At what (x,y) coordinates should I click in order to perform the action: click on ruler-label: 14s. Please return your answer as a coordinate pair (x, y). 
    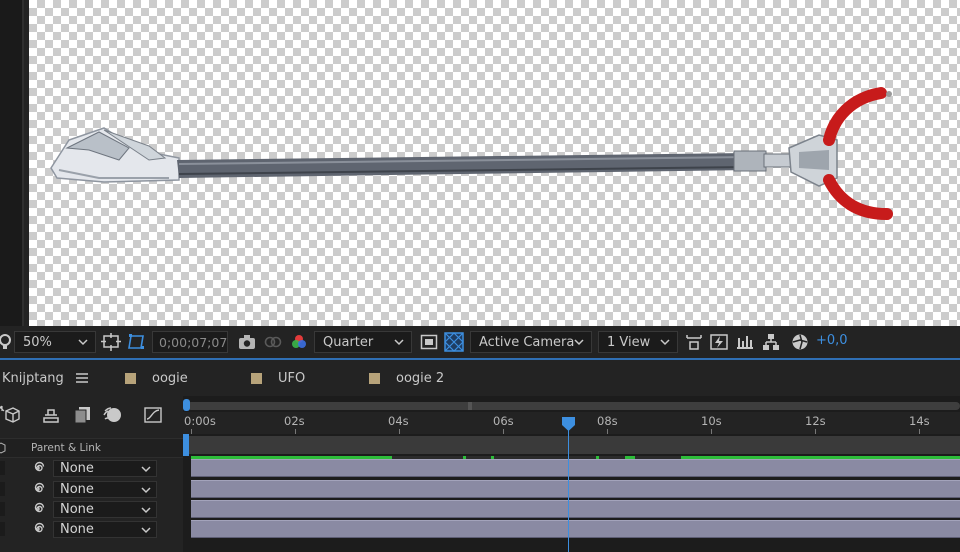
    Looking at the image, I should click on (919, 421).